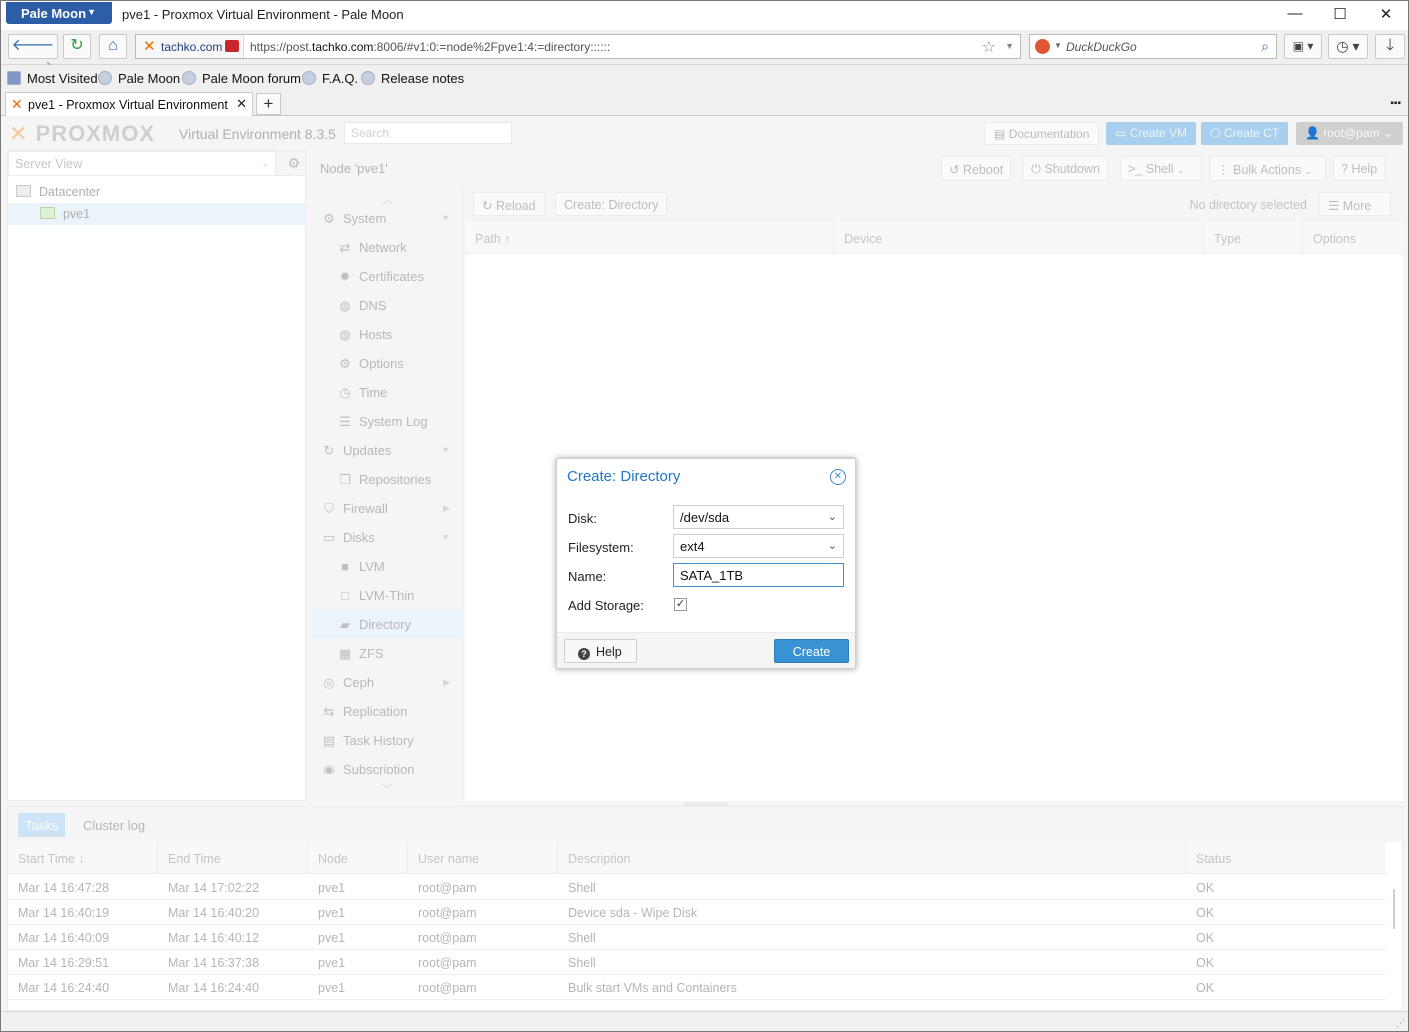 Image resolution: width=1409 pixels, height=1032 pixels. Describe the element at coordinates (33, 45) in the screenshot. I see `back-arrow-icon: 🡐` at that location.